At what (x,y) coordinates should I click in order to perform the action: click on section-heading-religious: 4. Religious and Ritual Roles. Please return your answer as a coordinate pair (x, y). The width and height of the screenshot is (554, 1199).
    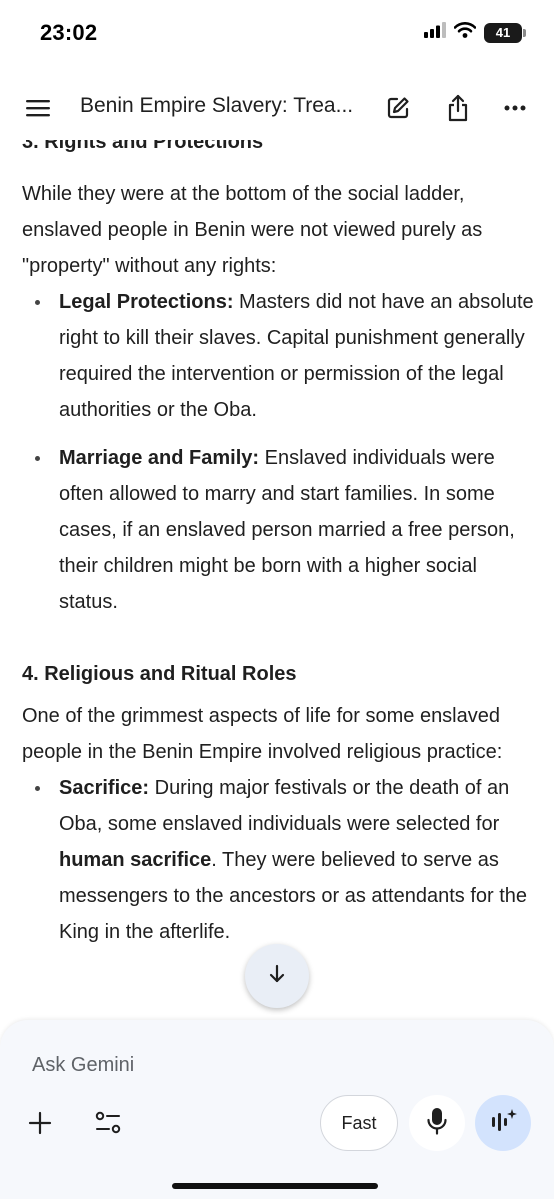
    Looking at the image, I should click on (159, 674).